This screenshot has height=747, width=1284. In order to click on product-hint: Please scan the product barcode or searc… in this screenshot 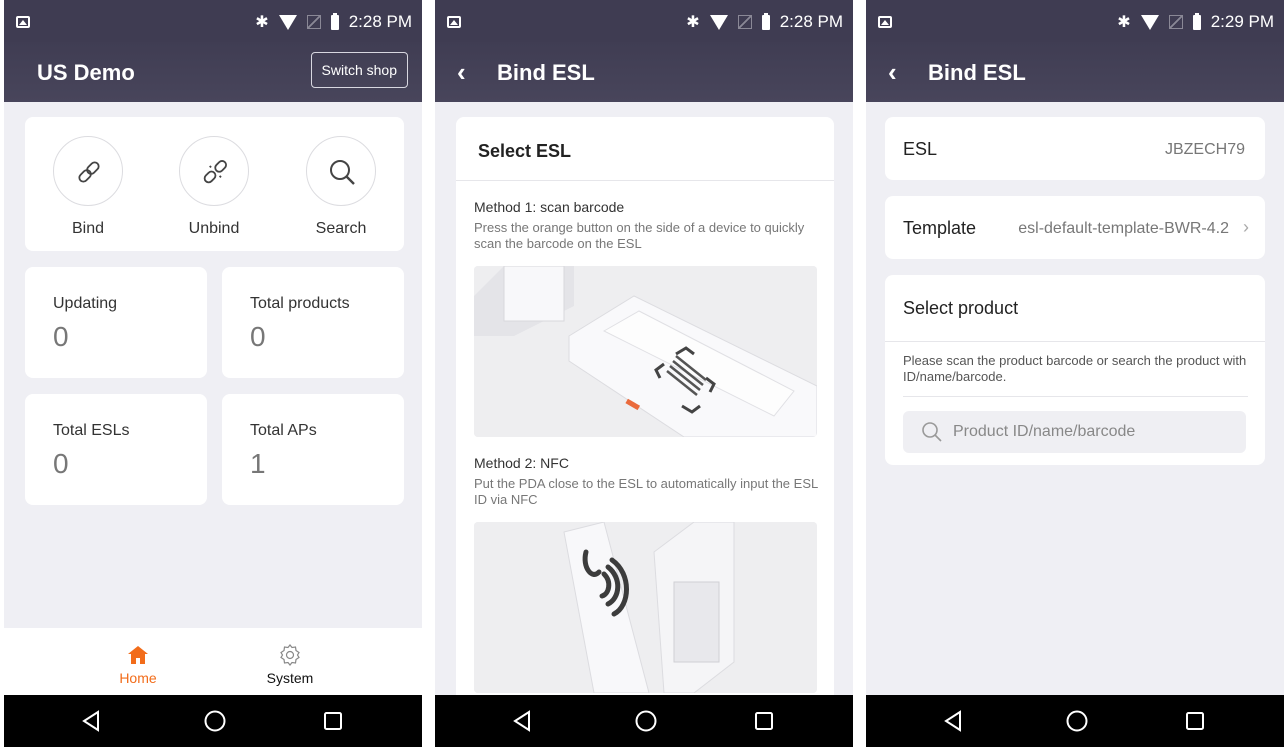, I will do `click(1075, 368)`.